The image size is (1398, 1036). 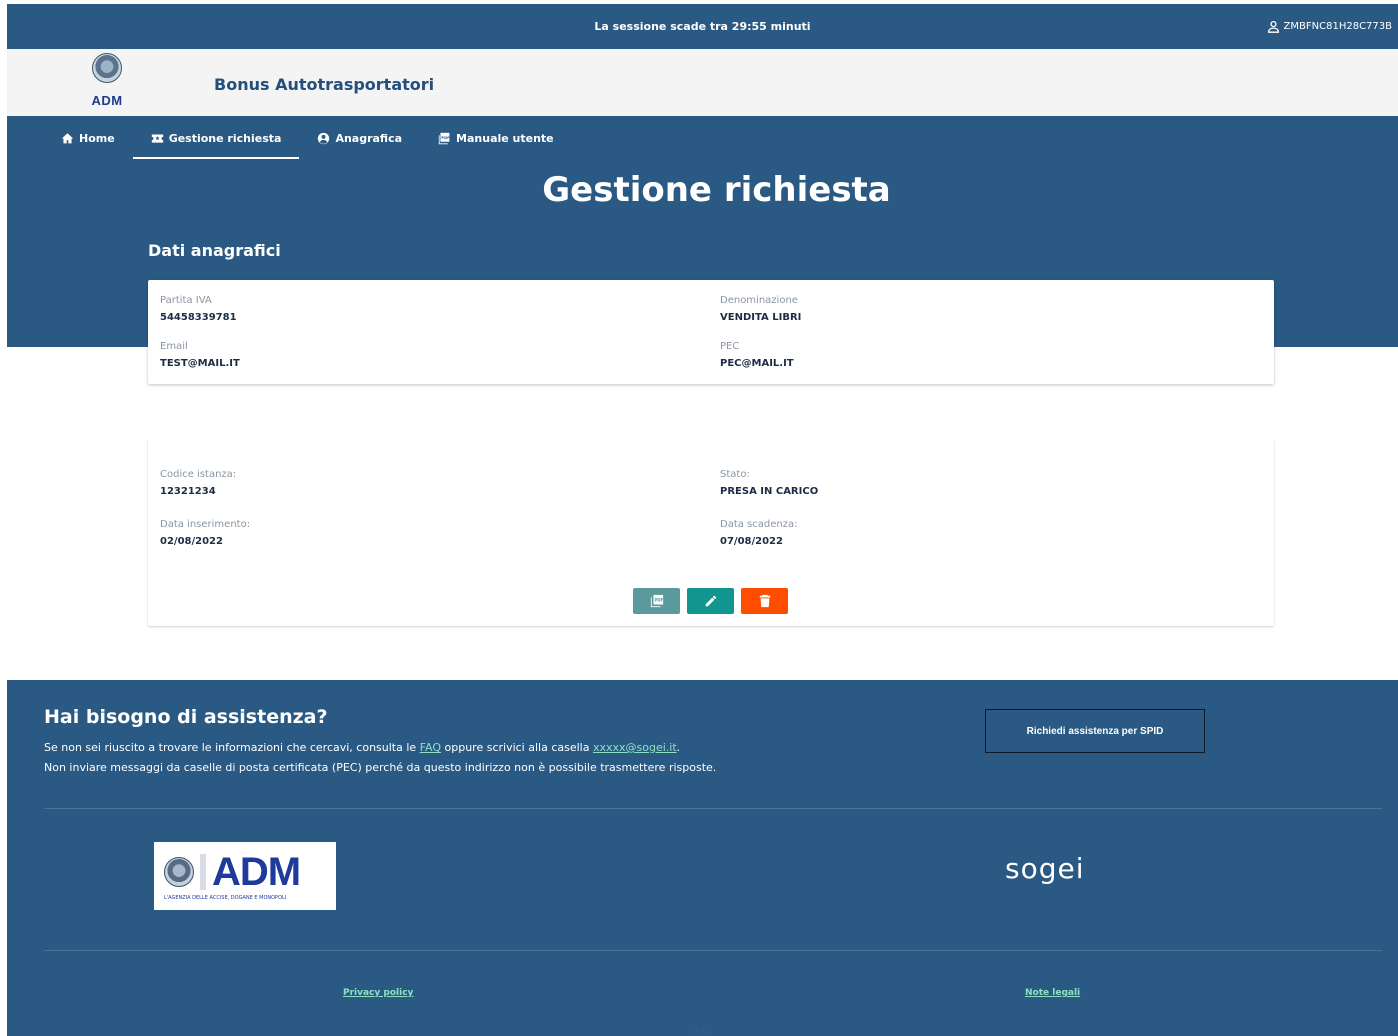 What do you see at coordinates (1052, 993) in the screenshot?
I see `note-legali-link: Note legali` at bounding box center [1052, 993].